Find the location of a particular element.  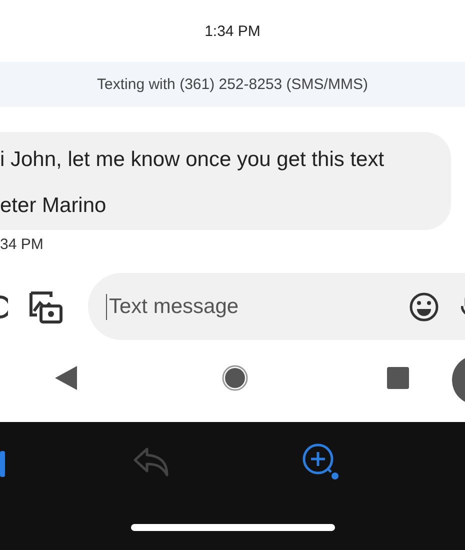

message-time: 34 PM is located at coordinates (22, 244).